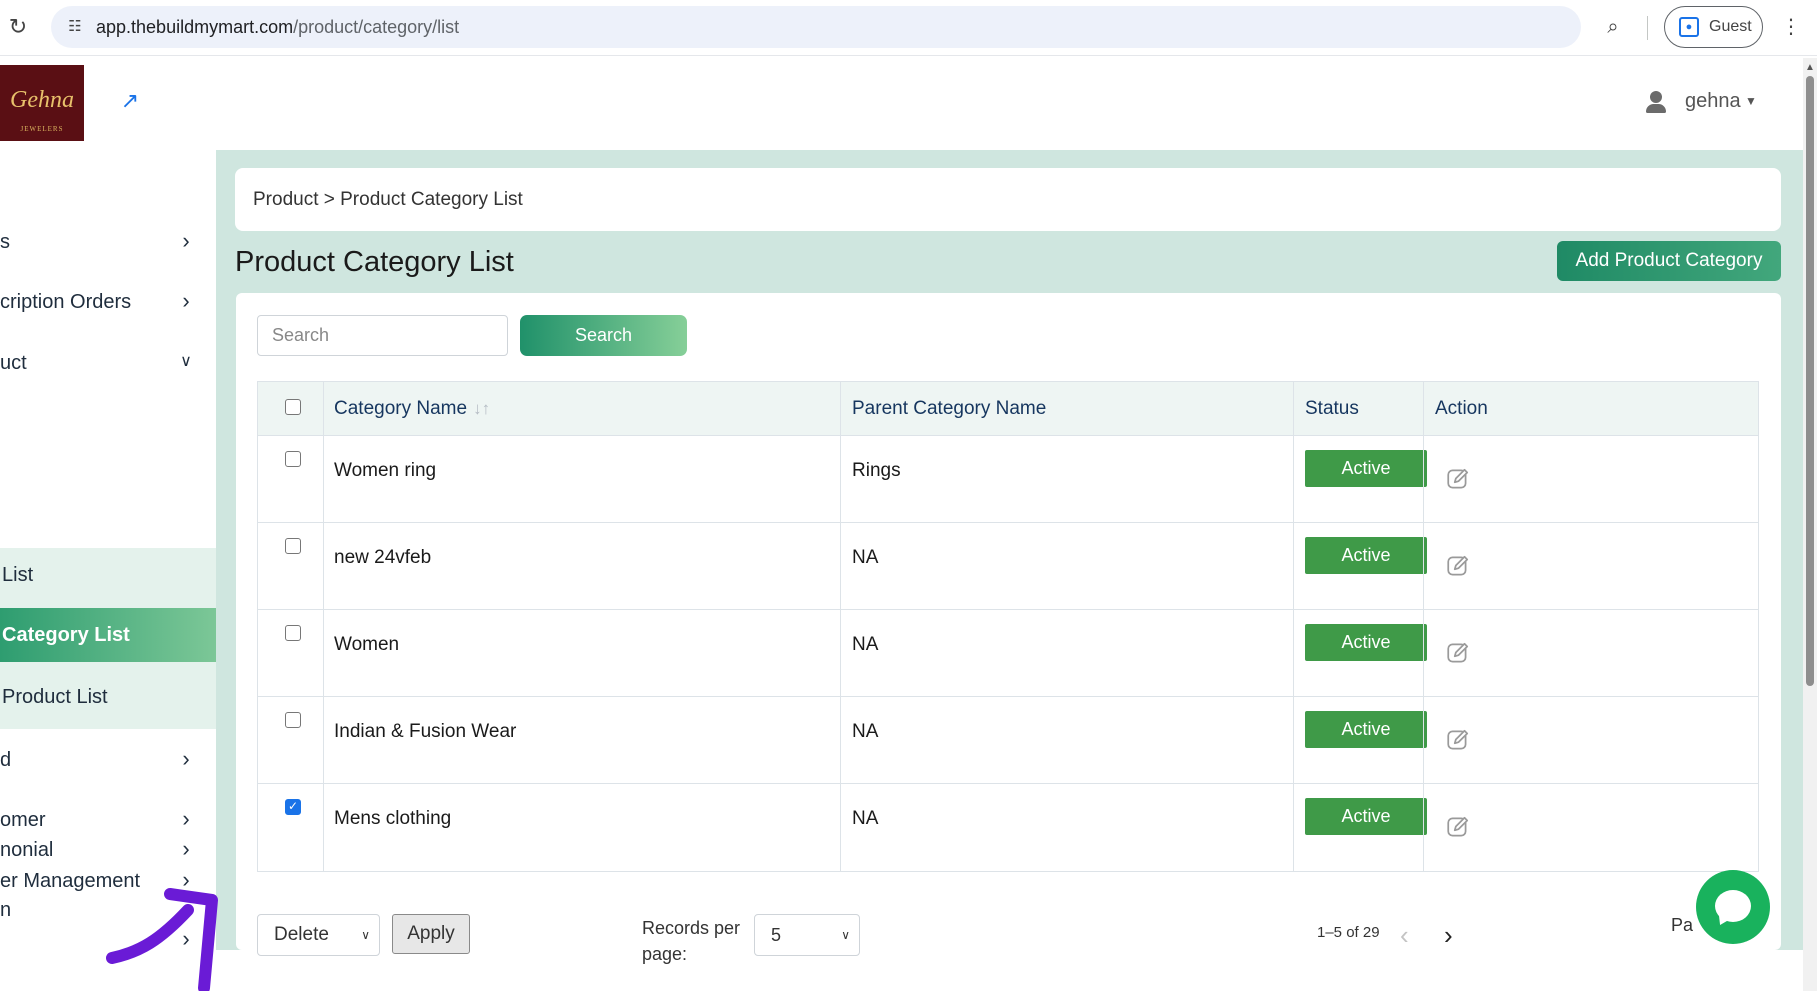 This screenshot has width=1817, height=991. I want to click on column-label: Category Name, so click(401, 408).